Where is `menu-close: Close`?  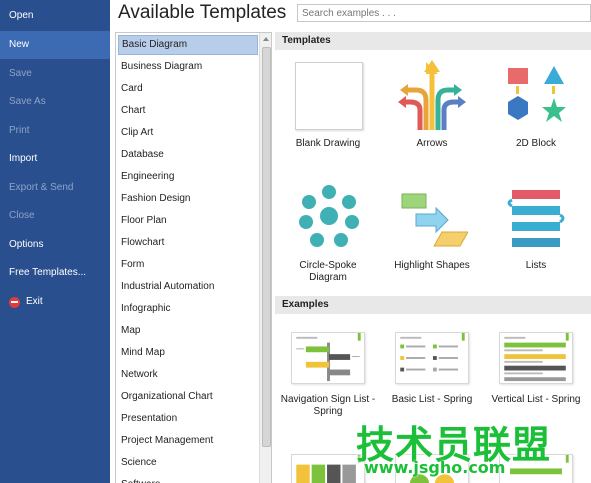
menu-close: Close is located at coordinates (55, 216).